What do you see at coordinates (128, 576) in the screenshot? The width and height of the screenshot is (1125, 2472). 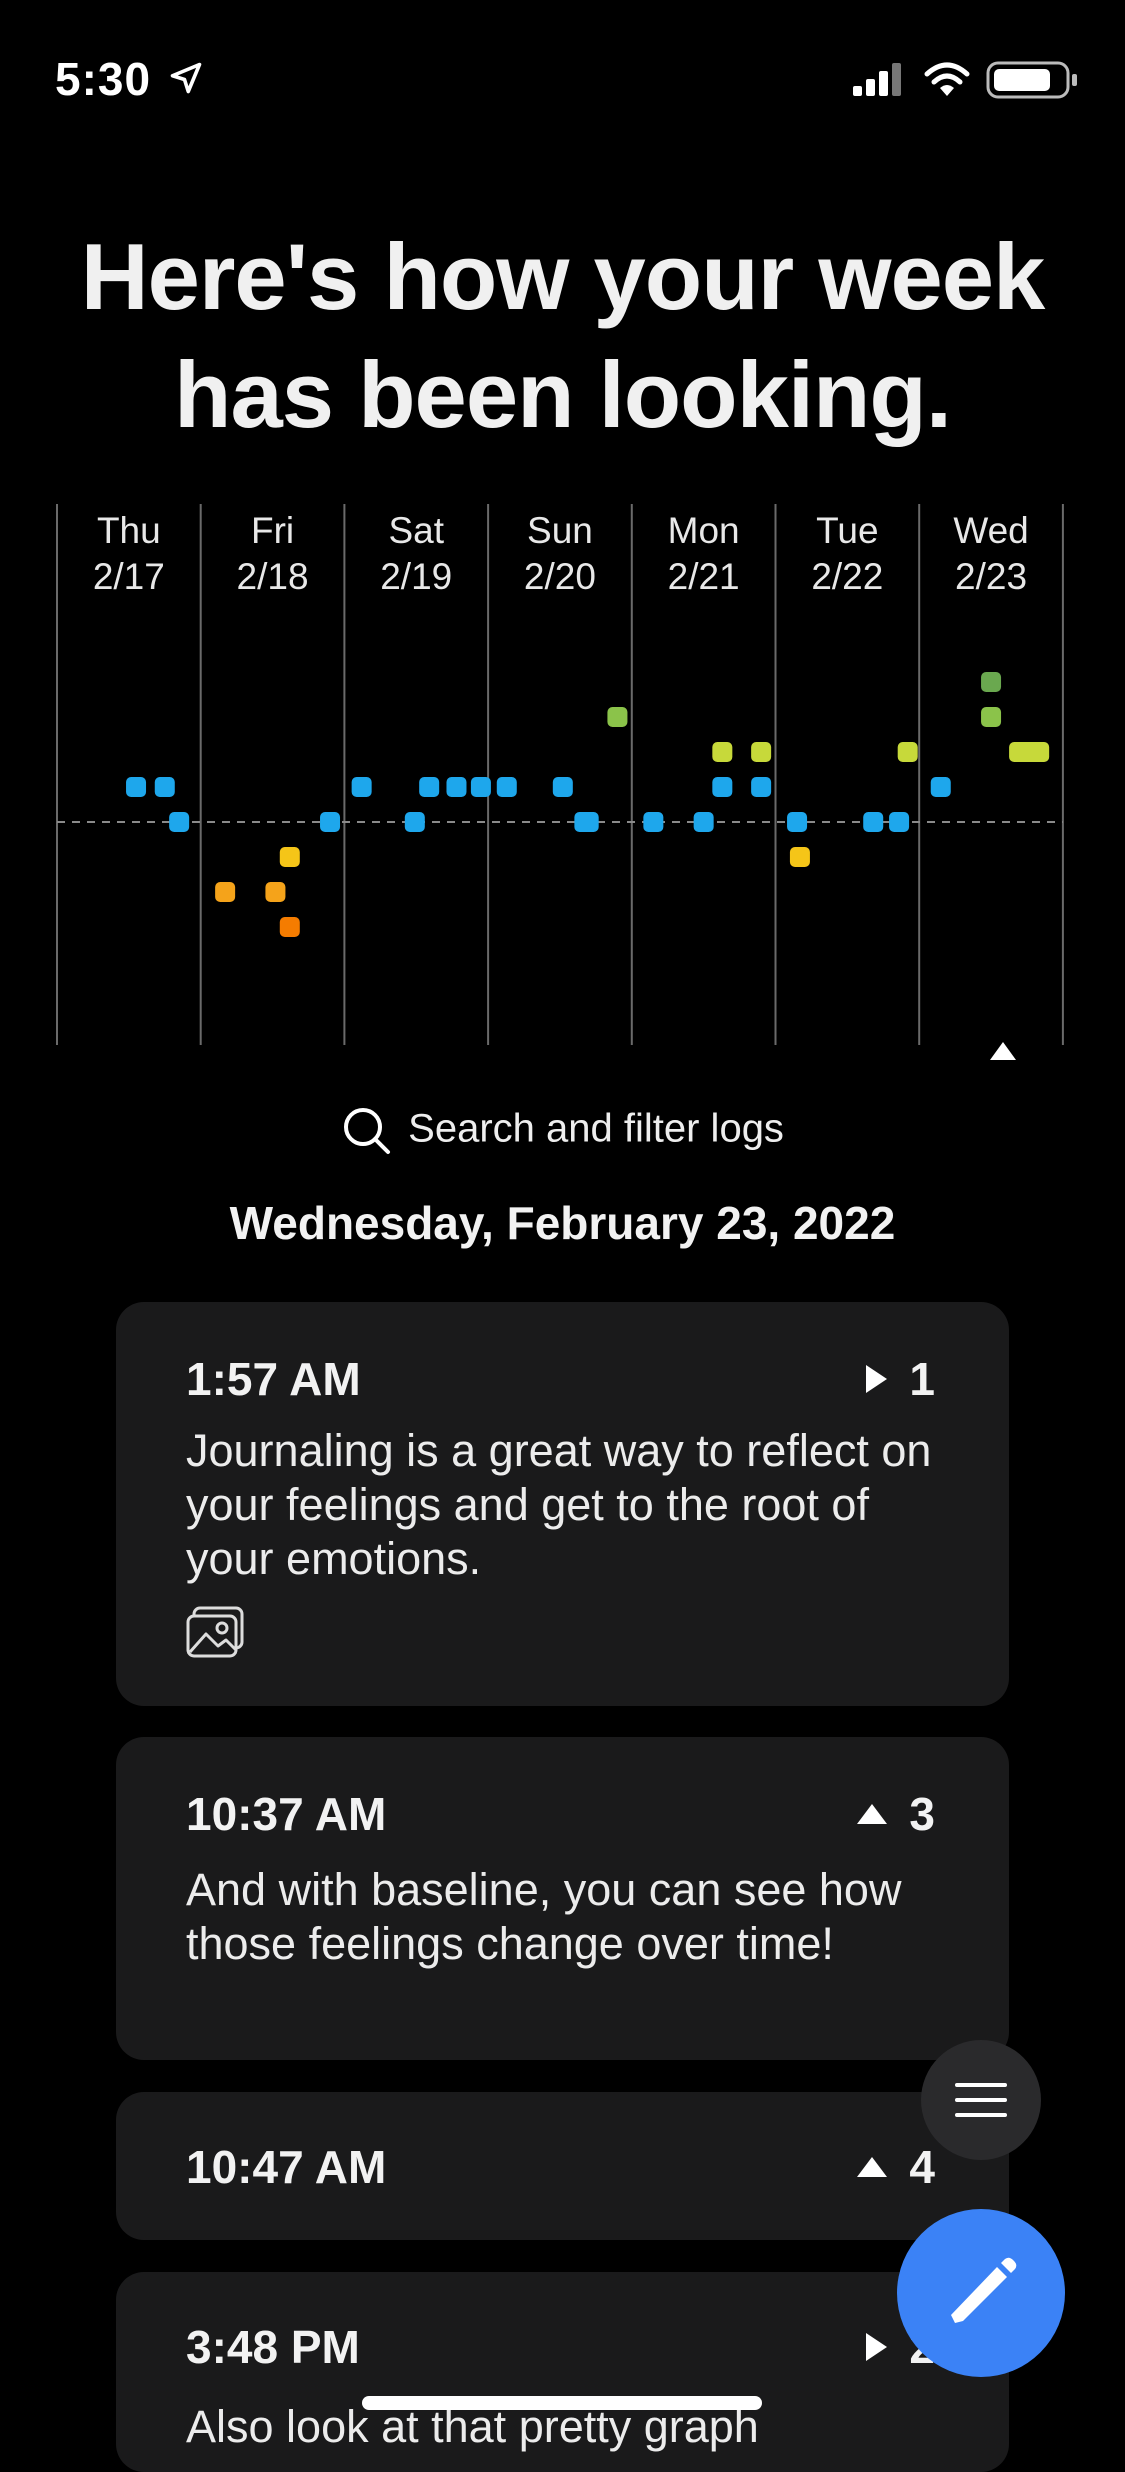 I see `day-date: 2/17` at bounding box center [128, 576].